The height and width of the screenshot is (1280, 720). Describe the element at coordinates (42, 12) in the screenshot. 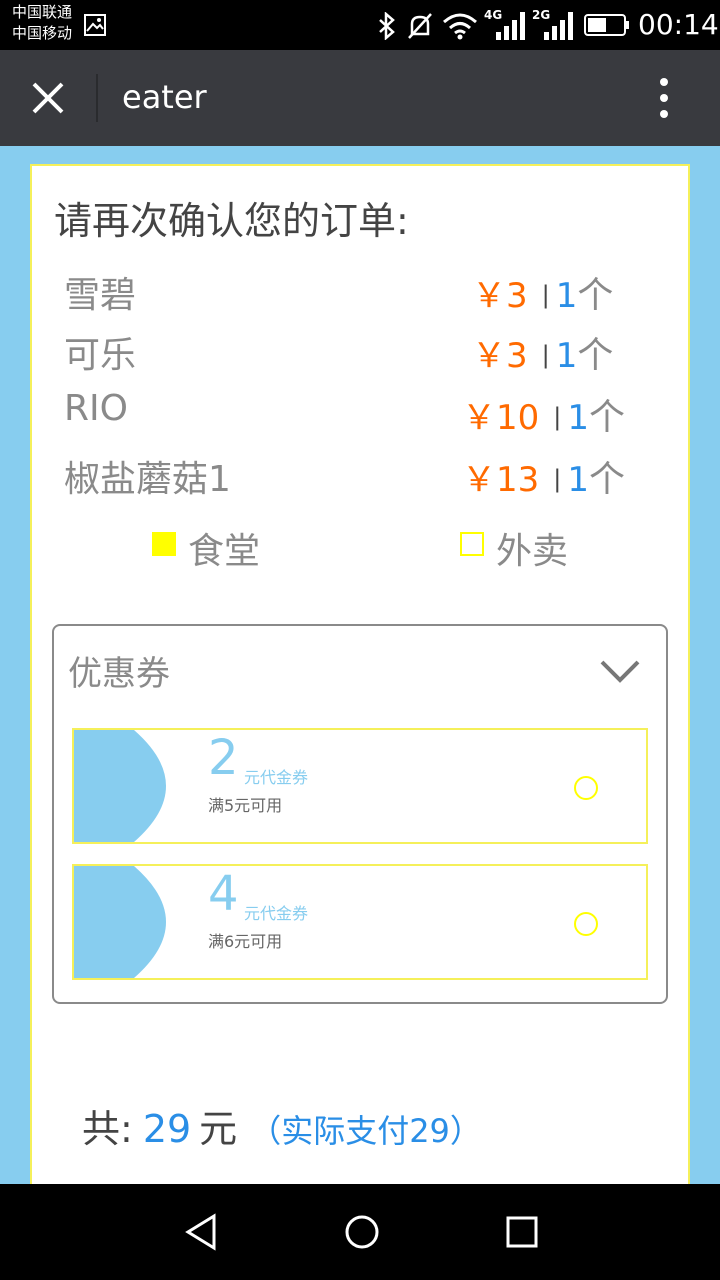

I see `carrier-1: 中国联通` at that location.